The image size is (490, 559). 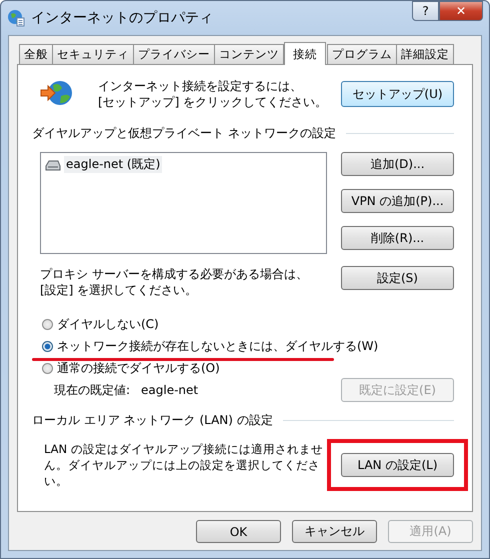 I want to click on tab: プライバシー, so click(x=174, y=54).